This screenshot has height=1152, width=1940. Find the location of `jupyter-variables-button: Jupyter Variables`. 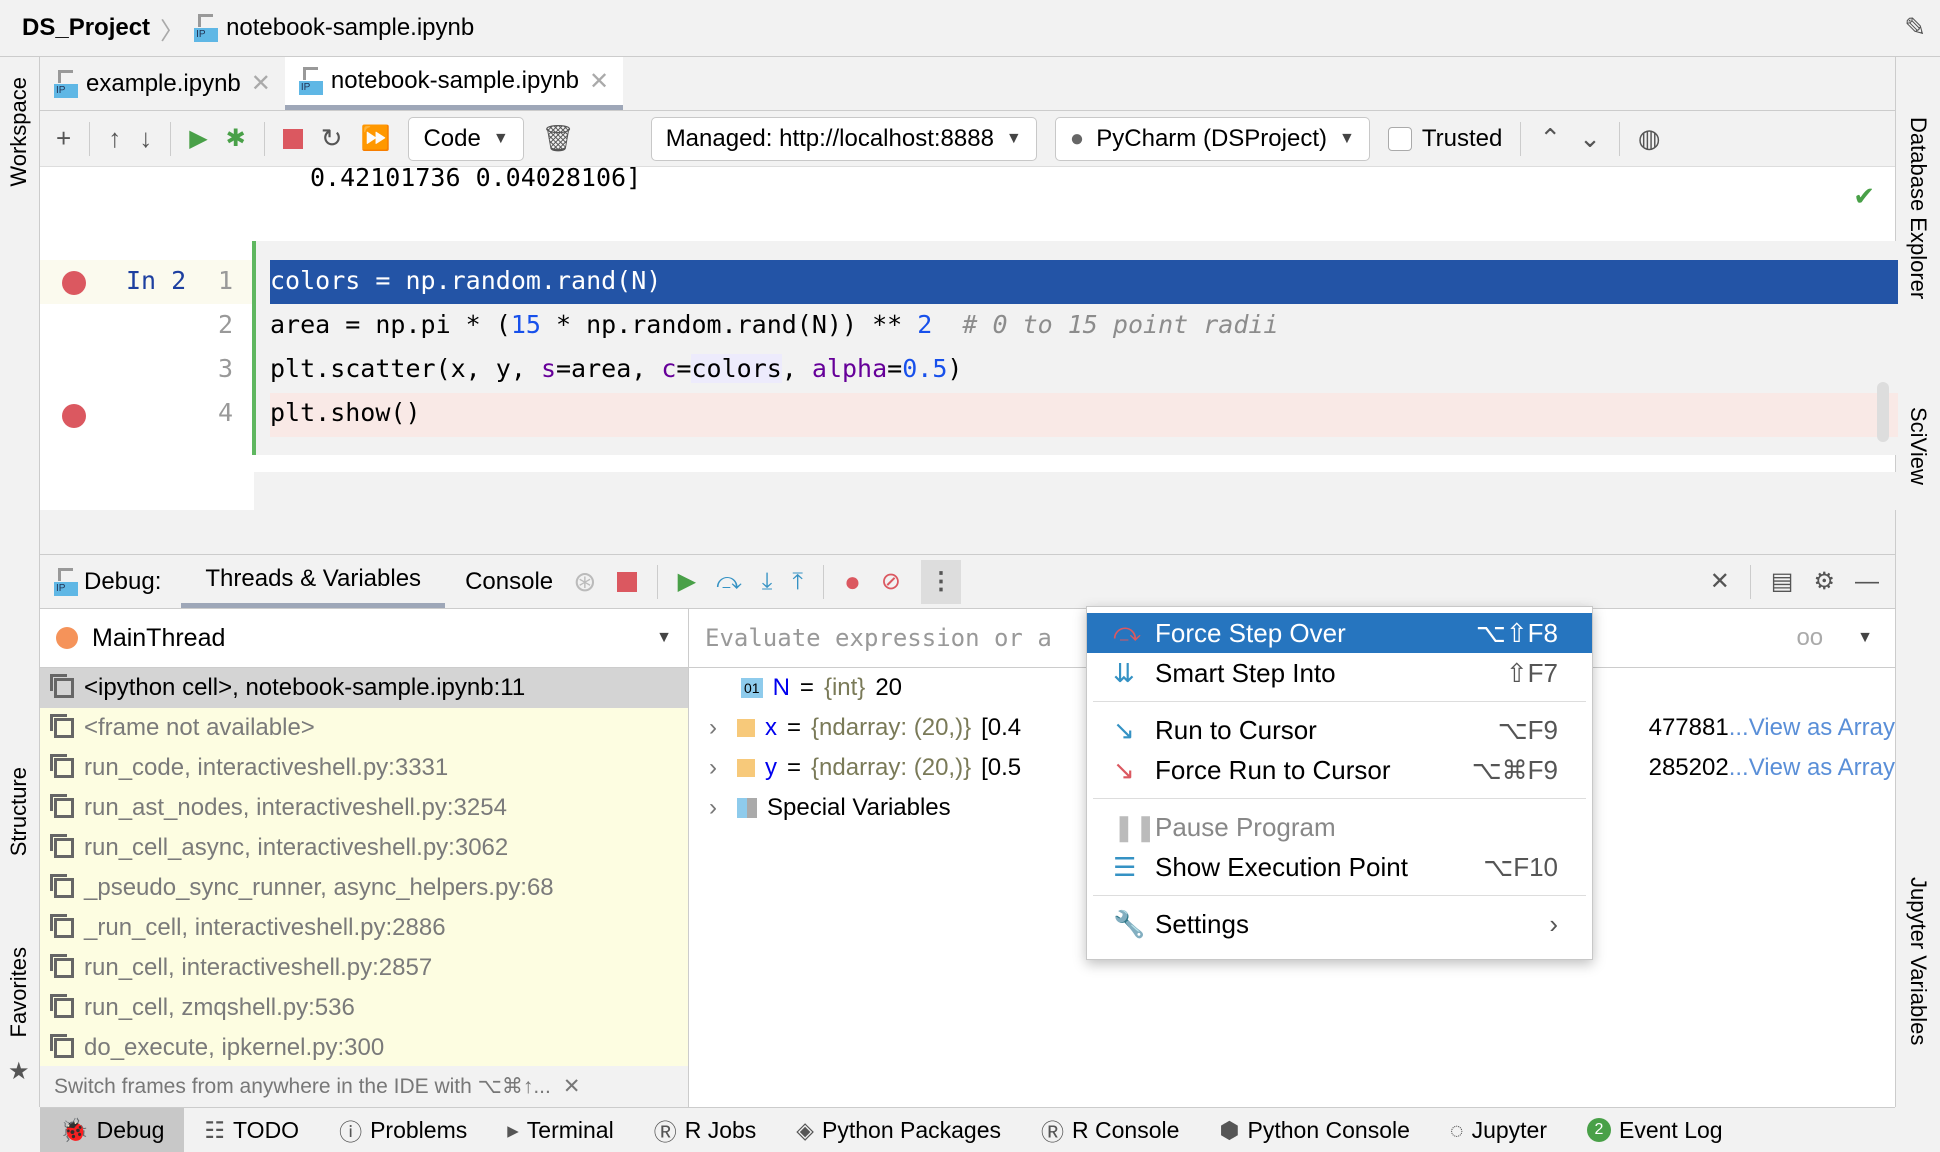

jupyter-variables-button: Jupyter Variables is located at coordinates (1918, 961).